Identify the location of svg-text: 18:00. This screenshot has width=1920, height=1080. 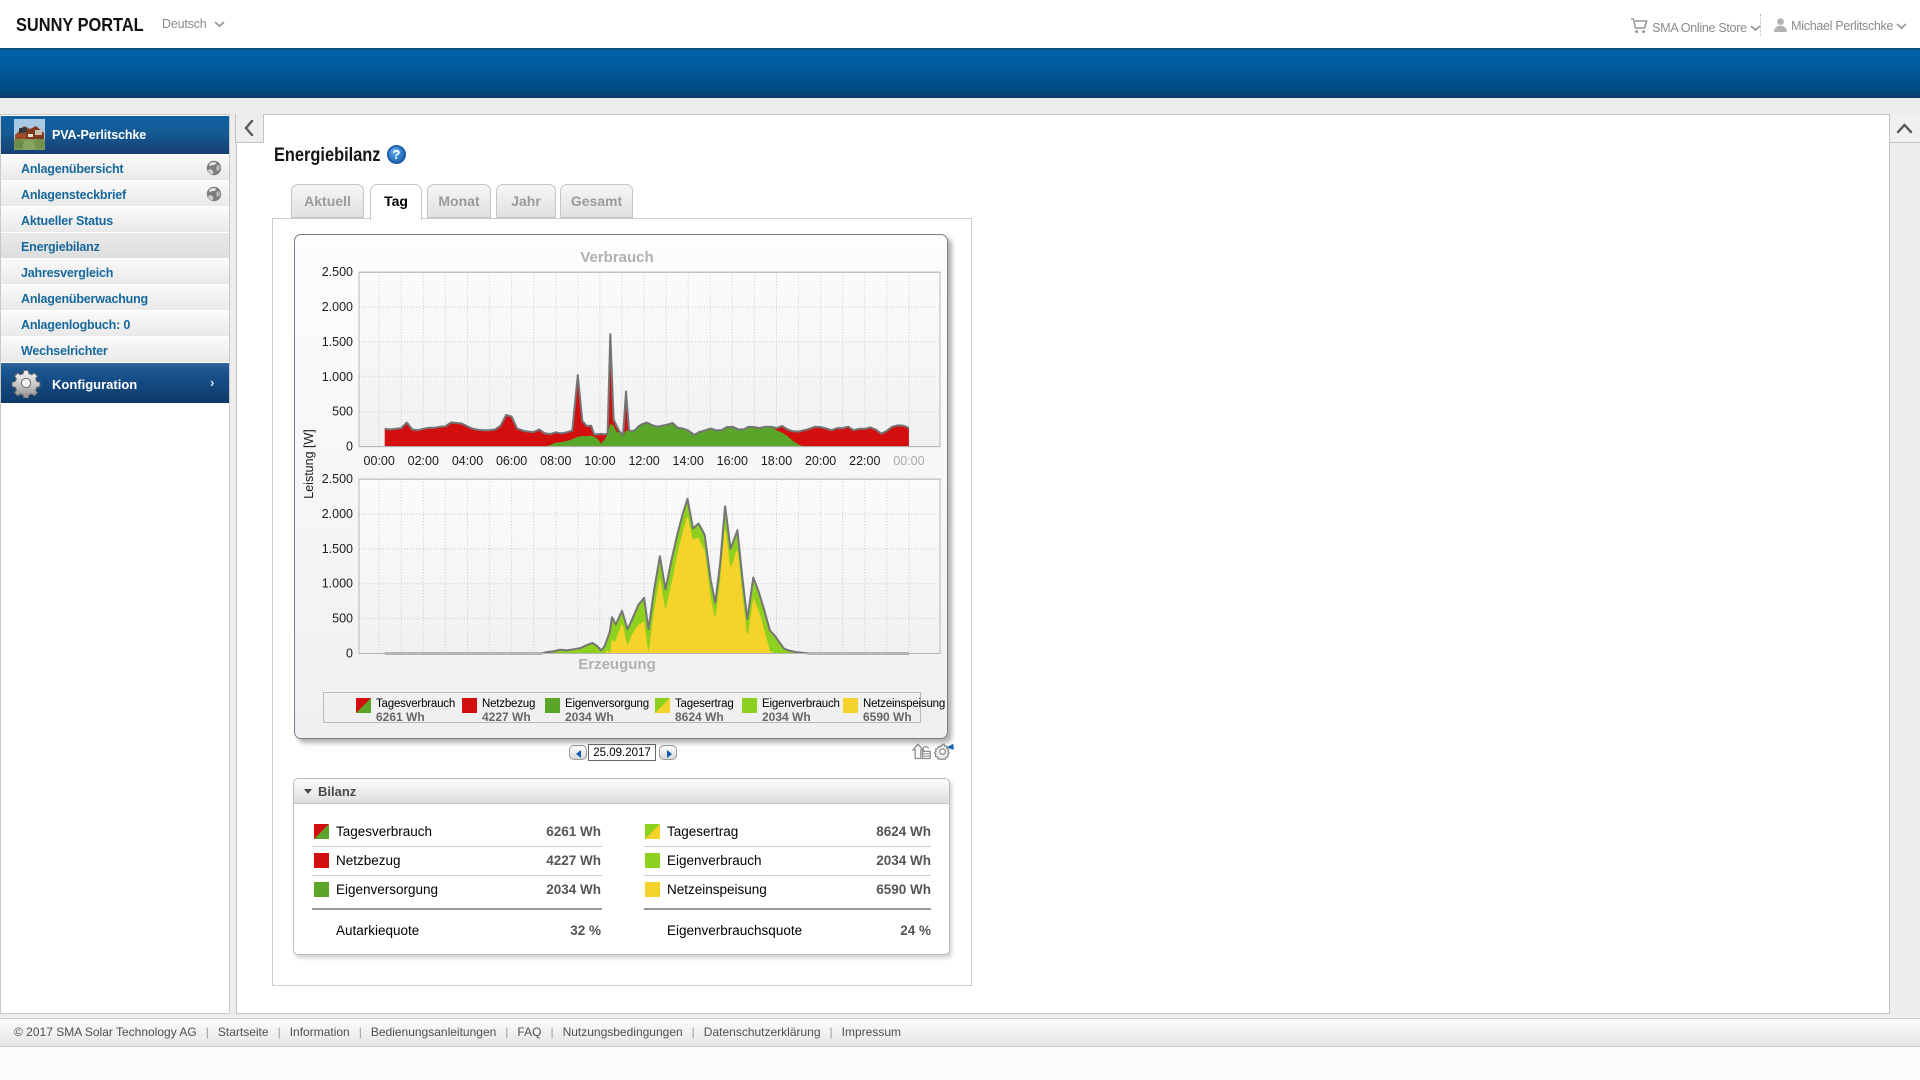
(776, 461).